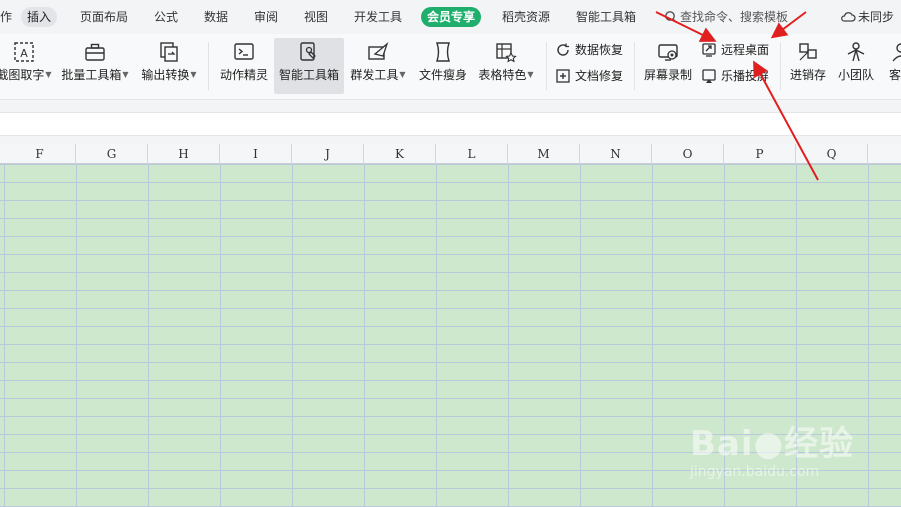 Image resolution: width=901 pixels, height=507 pixels. What do you see at coordinates (502, 75) in the screenshot?
I see `tool-label: 表格特色` at bounding box center [502, 75].